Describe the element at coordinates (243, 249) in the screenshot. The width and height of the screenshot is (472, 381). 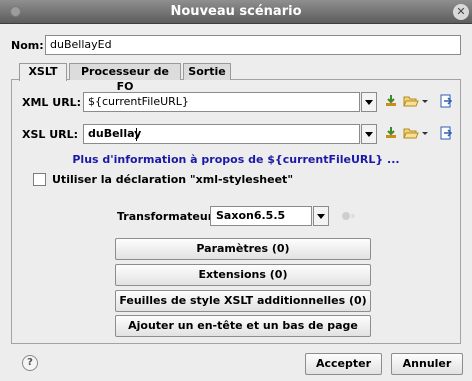
I see `parameters-button: Paramètres (0)` at that location.